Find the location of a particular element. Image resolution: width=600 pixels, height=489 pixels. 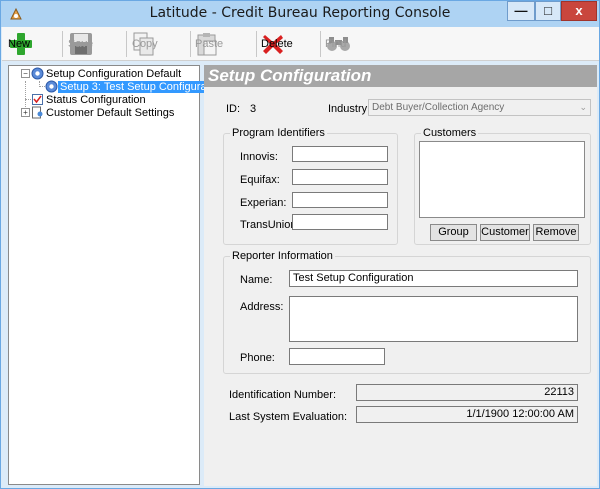

name-input: Test Setup Configuration is located at coordinates (433, 278).